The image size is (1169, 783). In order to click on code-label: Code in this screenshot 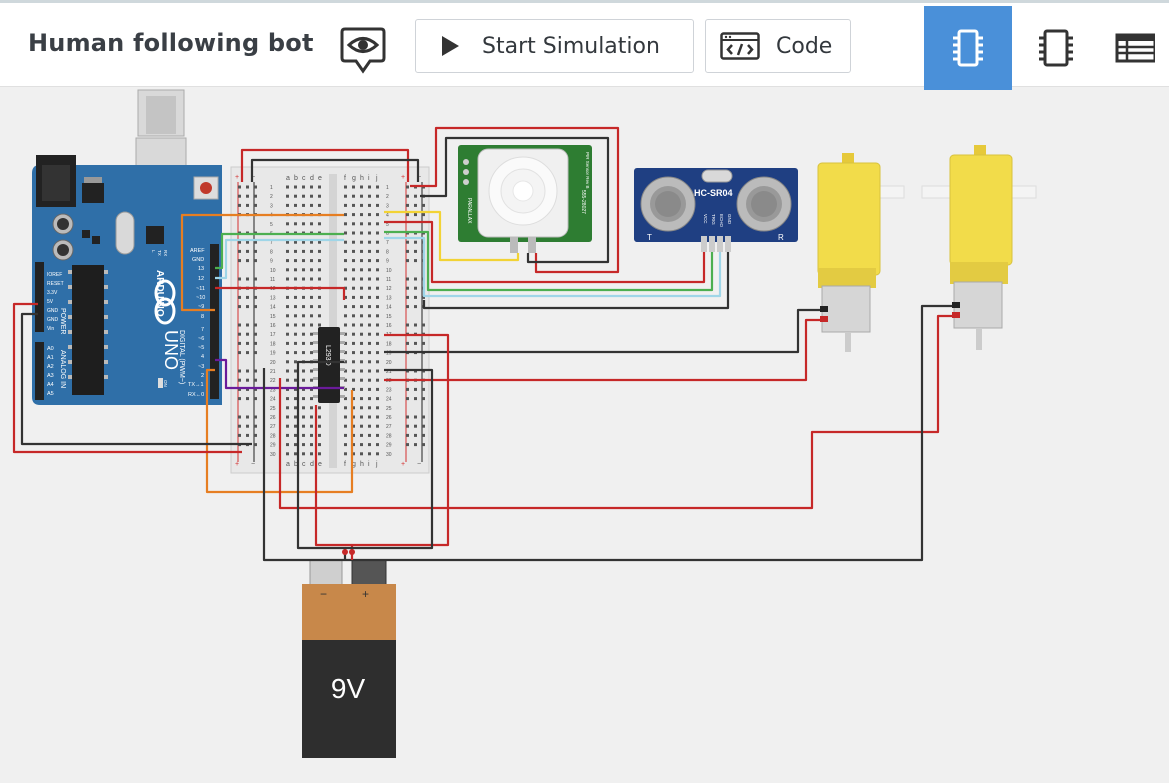, I will do `click(804, 46)`.